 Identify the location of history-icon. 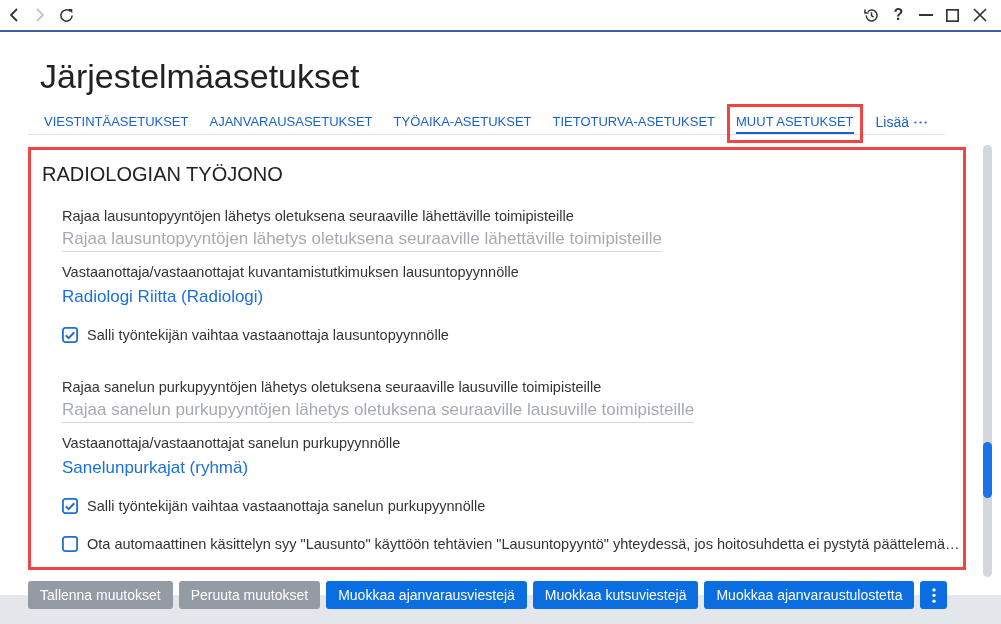
(871, 15).